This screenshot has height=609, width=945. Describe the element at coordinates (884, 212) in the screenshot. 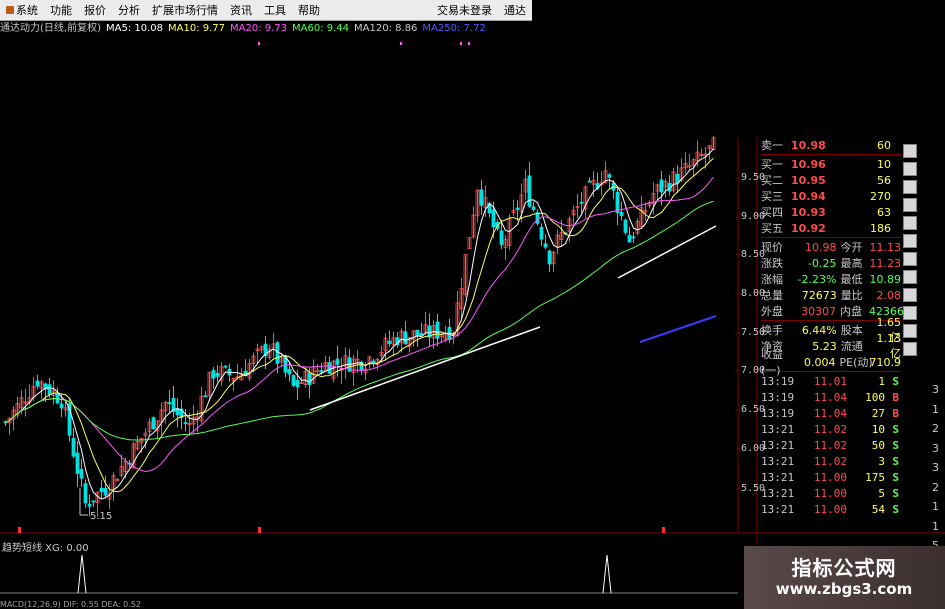

I see `orderbook-volume: 63` at that location.